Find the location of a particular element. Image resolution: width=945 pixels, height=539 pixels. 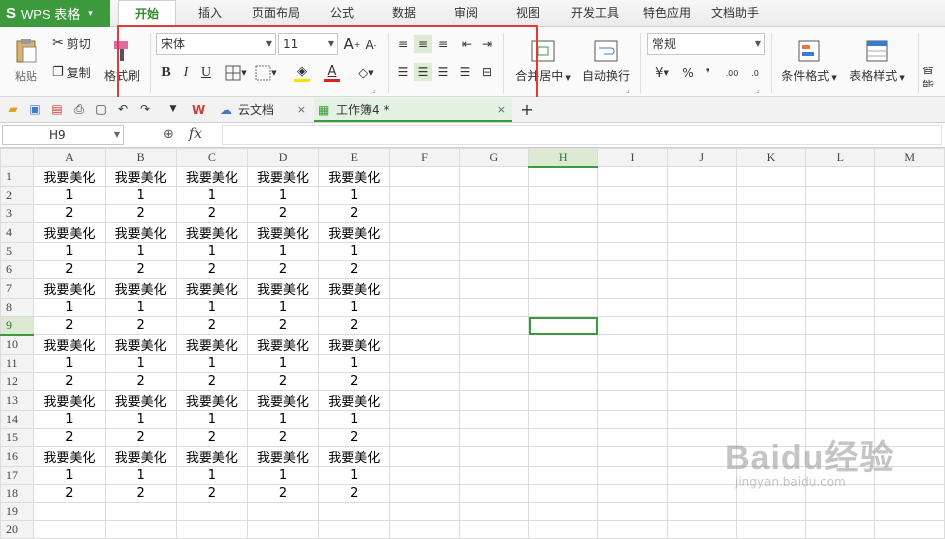

tab-data: 数据 is located at coordinates (404, 13).